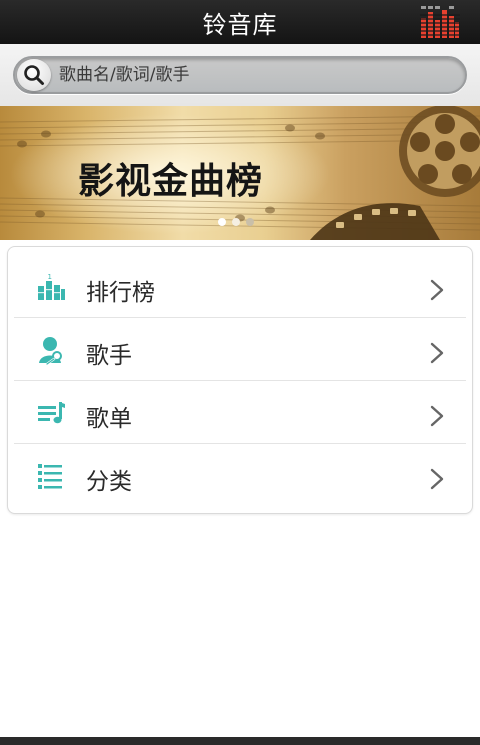 This screenshot has height=745, width=480. I want to click on page-title: 铃音库, so click(240, 24).